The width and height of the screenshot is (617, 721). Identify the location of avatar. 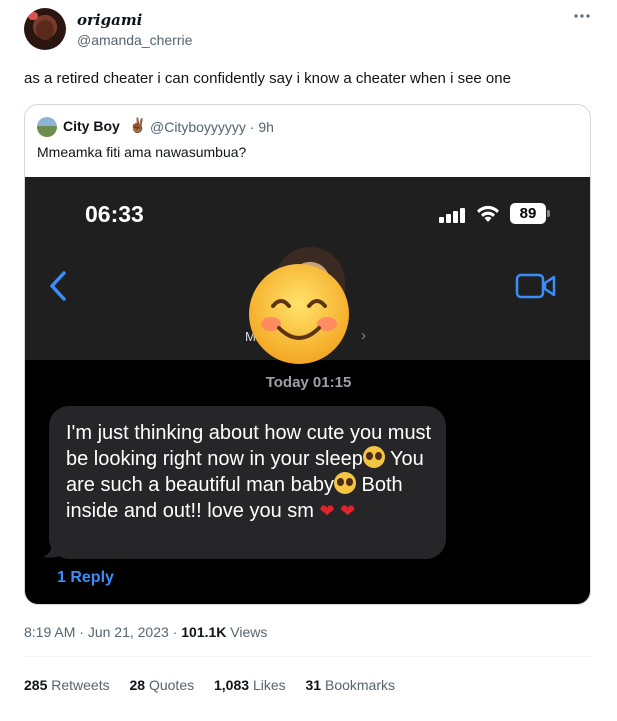
(45, 29).